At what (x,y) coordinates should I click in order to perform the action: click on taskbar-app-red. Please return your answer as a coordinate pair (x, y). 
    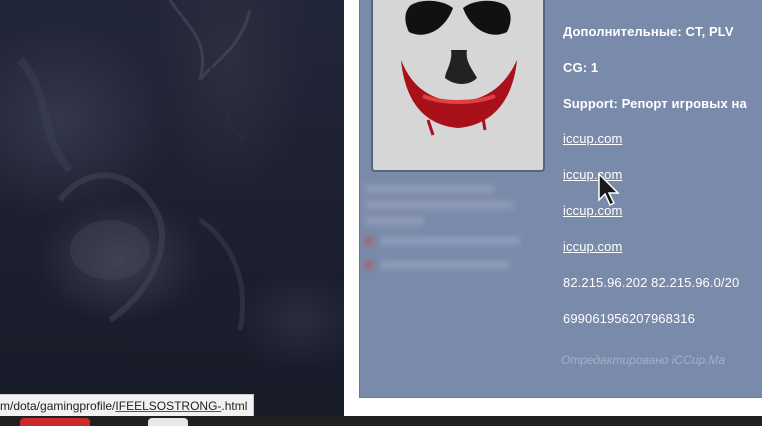
    Looking at the image, I should click on (55, 422).